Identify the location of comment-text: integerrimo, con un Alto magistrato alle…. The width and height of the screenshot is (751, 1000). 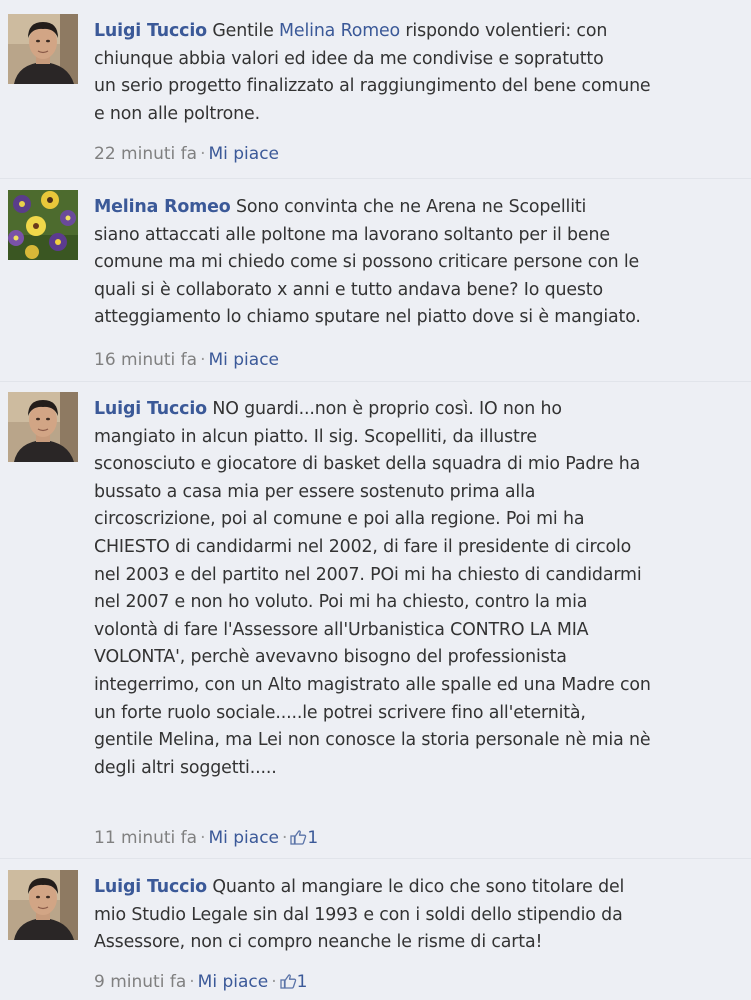
(372, 684).